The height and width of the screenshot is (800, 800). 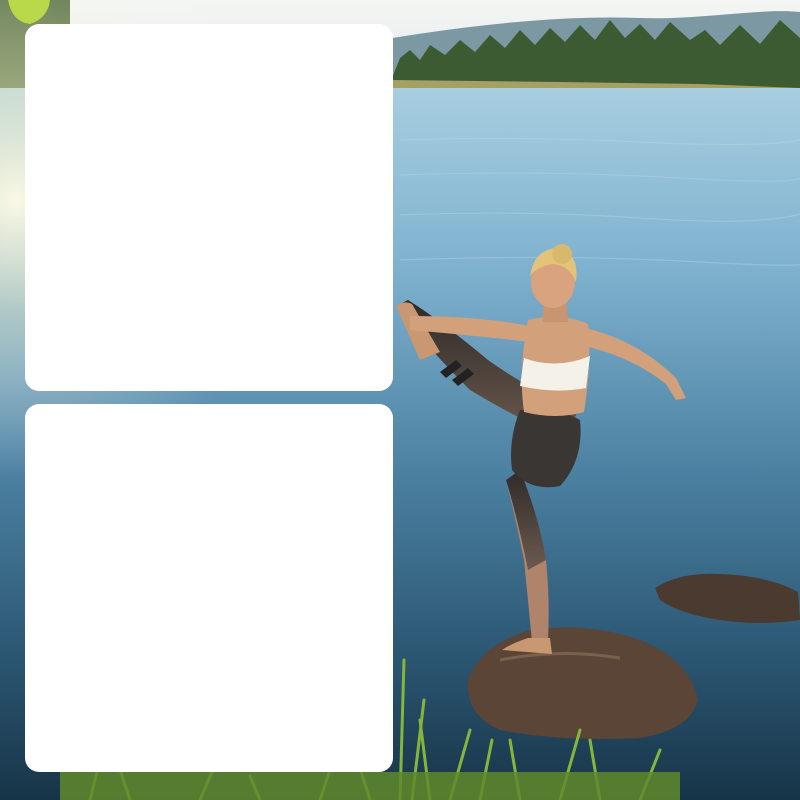 What do you see at coordinates (370, 786) in the screenshot?
I see `grass-bed` at bounding box center [370, 786].